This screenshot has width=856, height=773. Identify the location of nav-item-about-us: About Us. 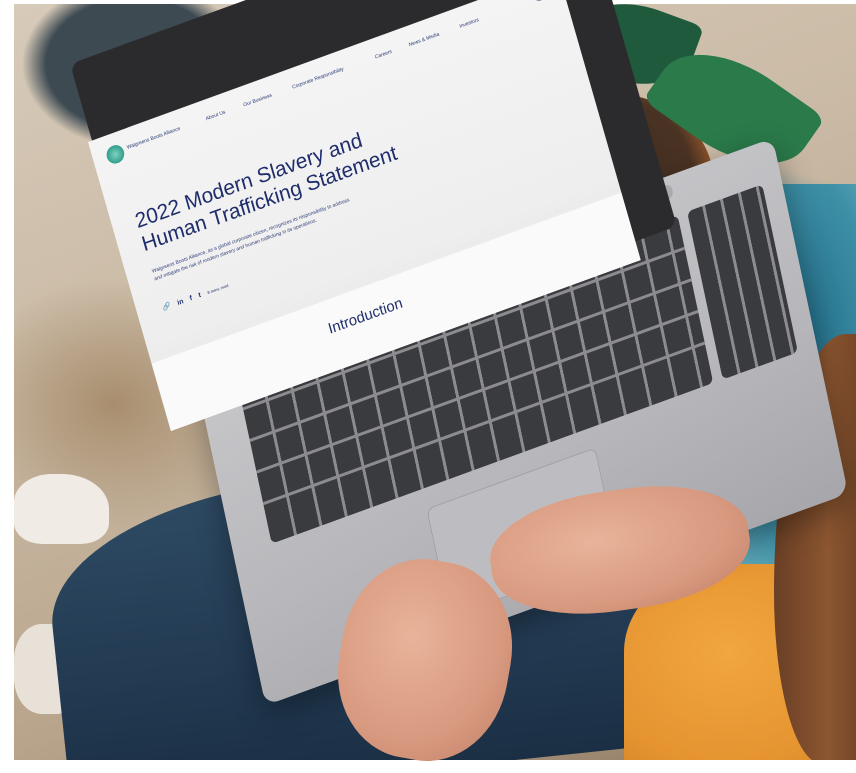
(215, 115).